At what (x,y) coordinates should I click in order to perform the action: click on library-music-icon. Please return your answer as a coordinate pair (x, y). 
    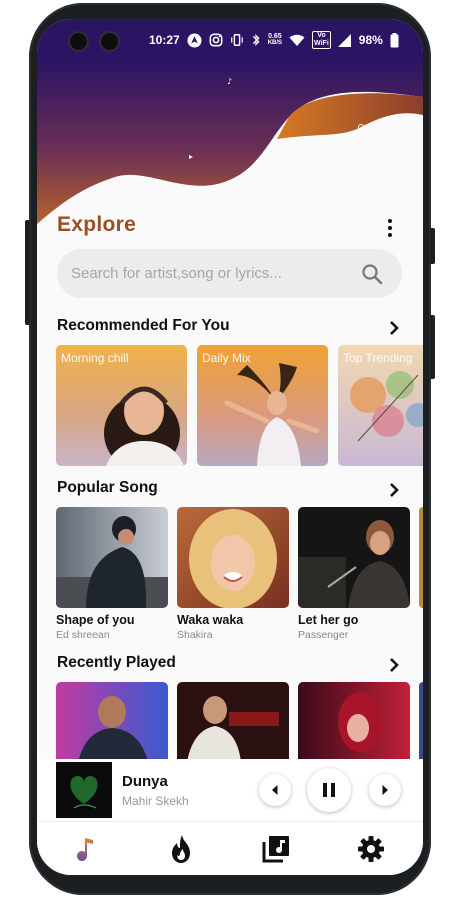
    Looking at the image, I should click on (275, 849).